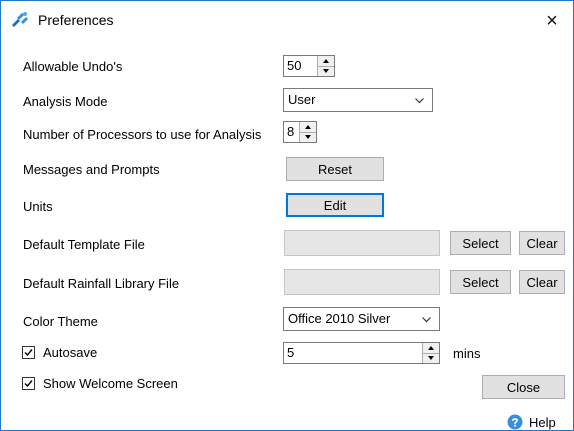 This screenshot has width=574, height=431. I want to click on autosave-stepper: 5, so click(361, 353).